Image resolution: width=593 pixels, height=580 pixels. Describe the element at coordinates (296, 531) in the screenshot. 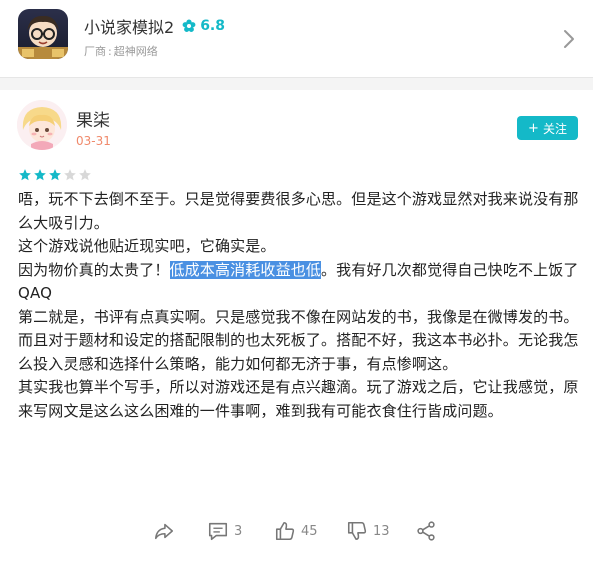

I see `like-button: 45` at that location.